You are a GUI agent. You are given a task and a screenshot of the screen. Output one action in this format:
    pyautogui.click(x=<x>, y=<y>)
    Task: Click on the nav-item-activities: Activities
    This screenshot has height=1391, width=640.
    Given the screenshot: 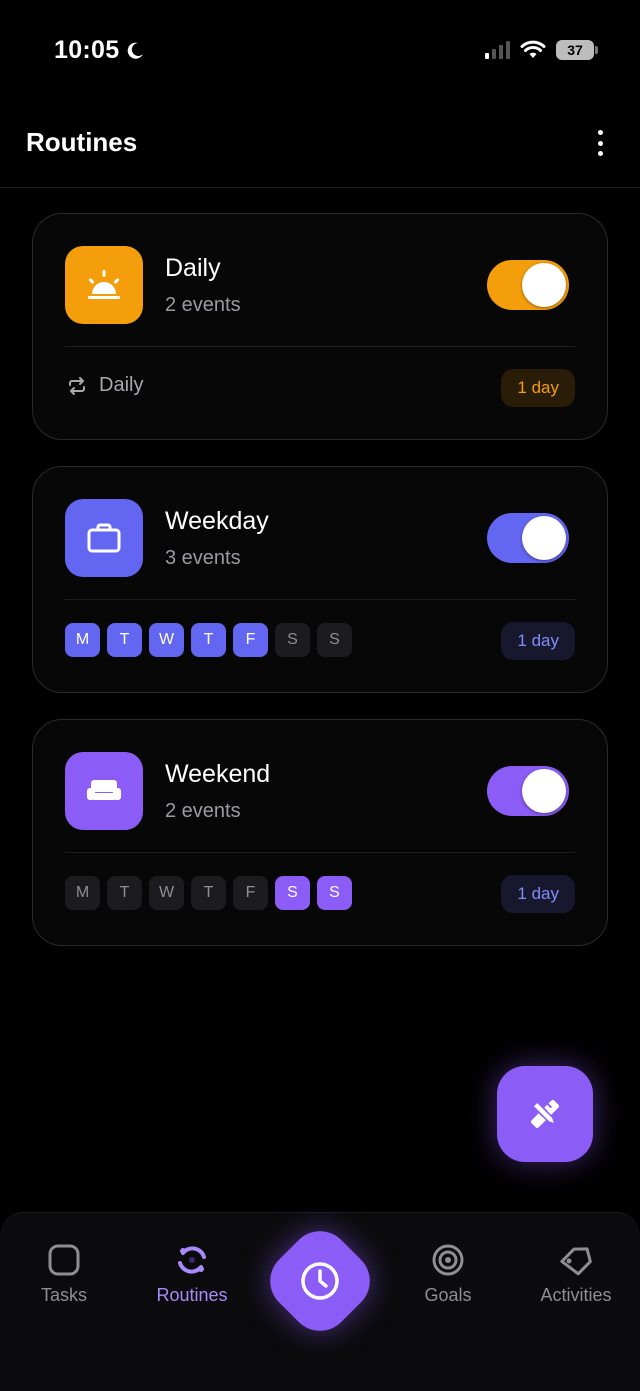 What is the action you would take?
    pyautogui.click(x=576, y=1274)
    